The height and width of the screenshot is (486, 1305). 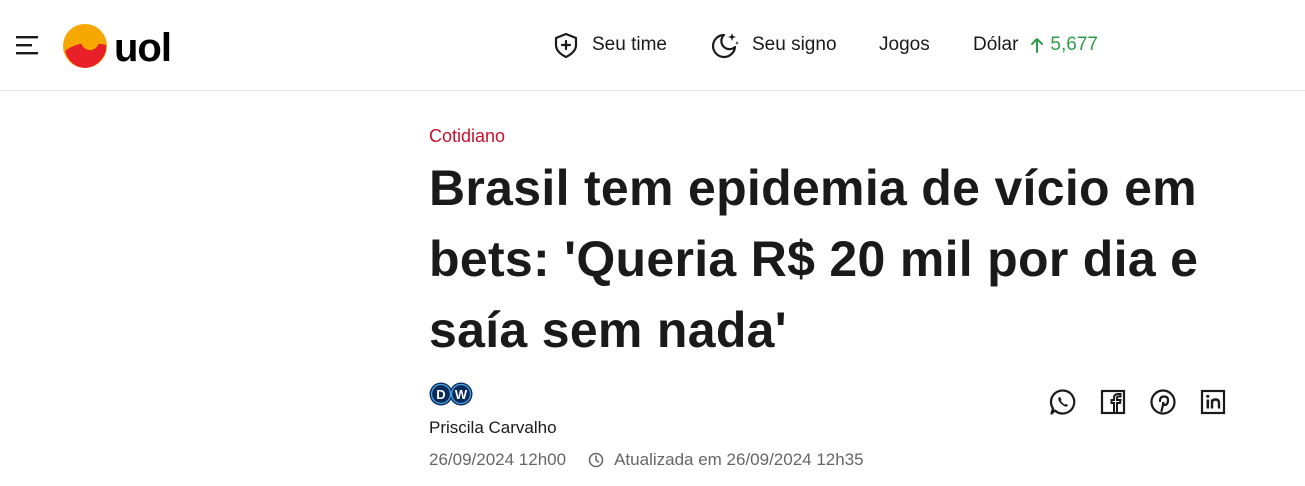 I want to click on nav-jogos-label: Jogos, so click(x=904, y=44).